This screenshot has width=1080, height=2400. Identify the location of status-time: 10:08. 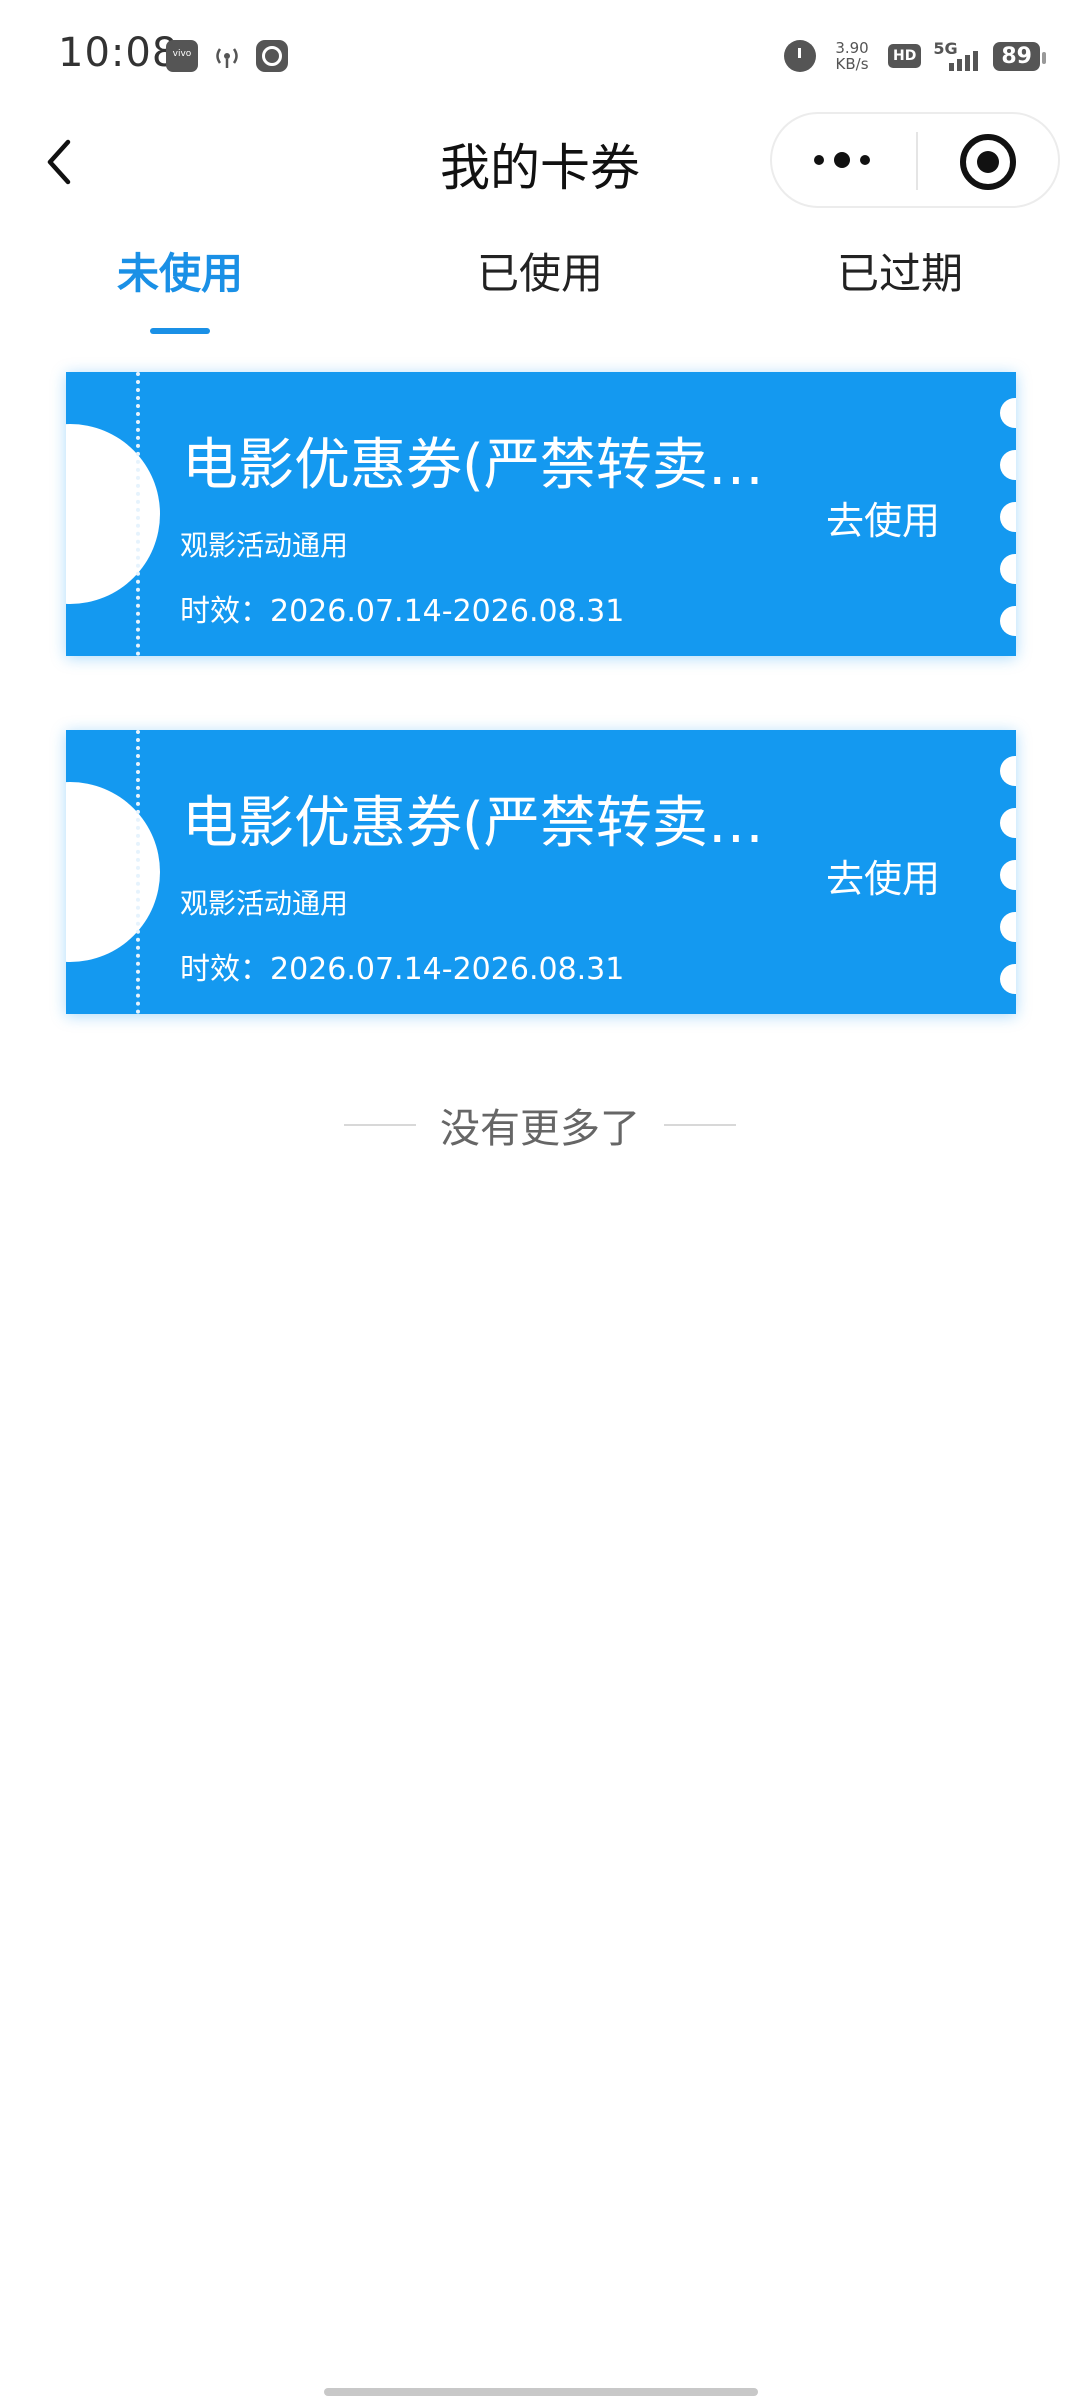
(118, 53).